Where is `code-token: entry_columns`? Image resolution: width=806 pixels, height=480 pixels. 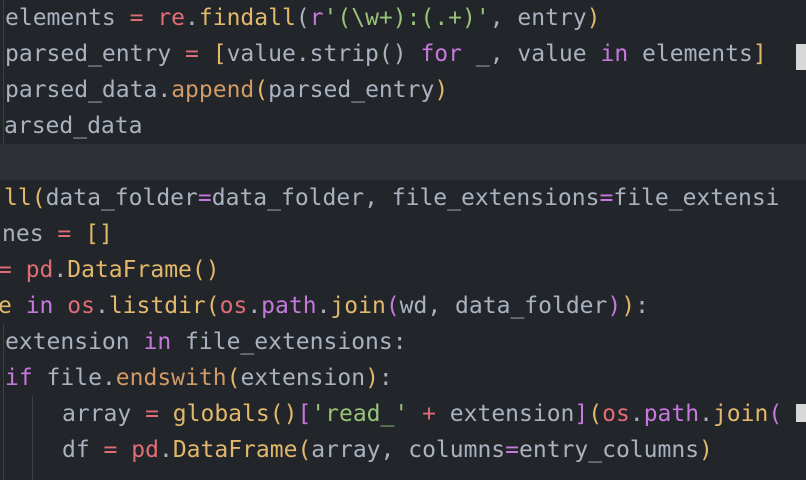
code-token: entry_columns is located at coordinates (609, 450).